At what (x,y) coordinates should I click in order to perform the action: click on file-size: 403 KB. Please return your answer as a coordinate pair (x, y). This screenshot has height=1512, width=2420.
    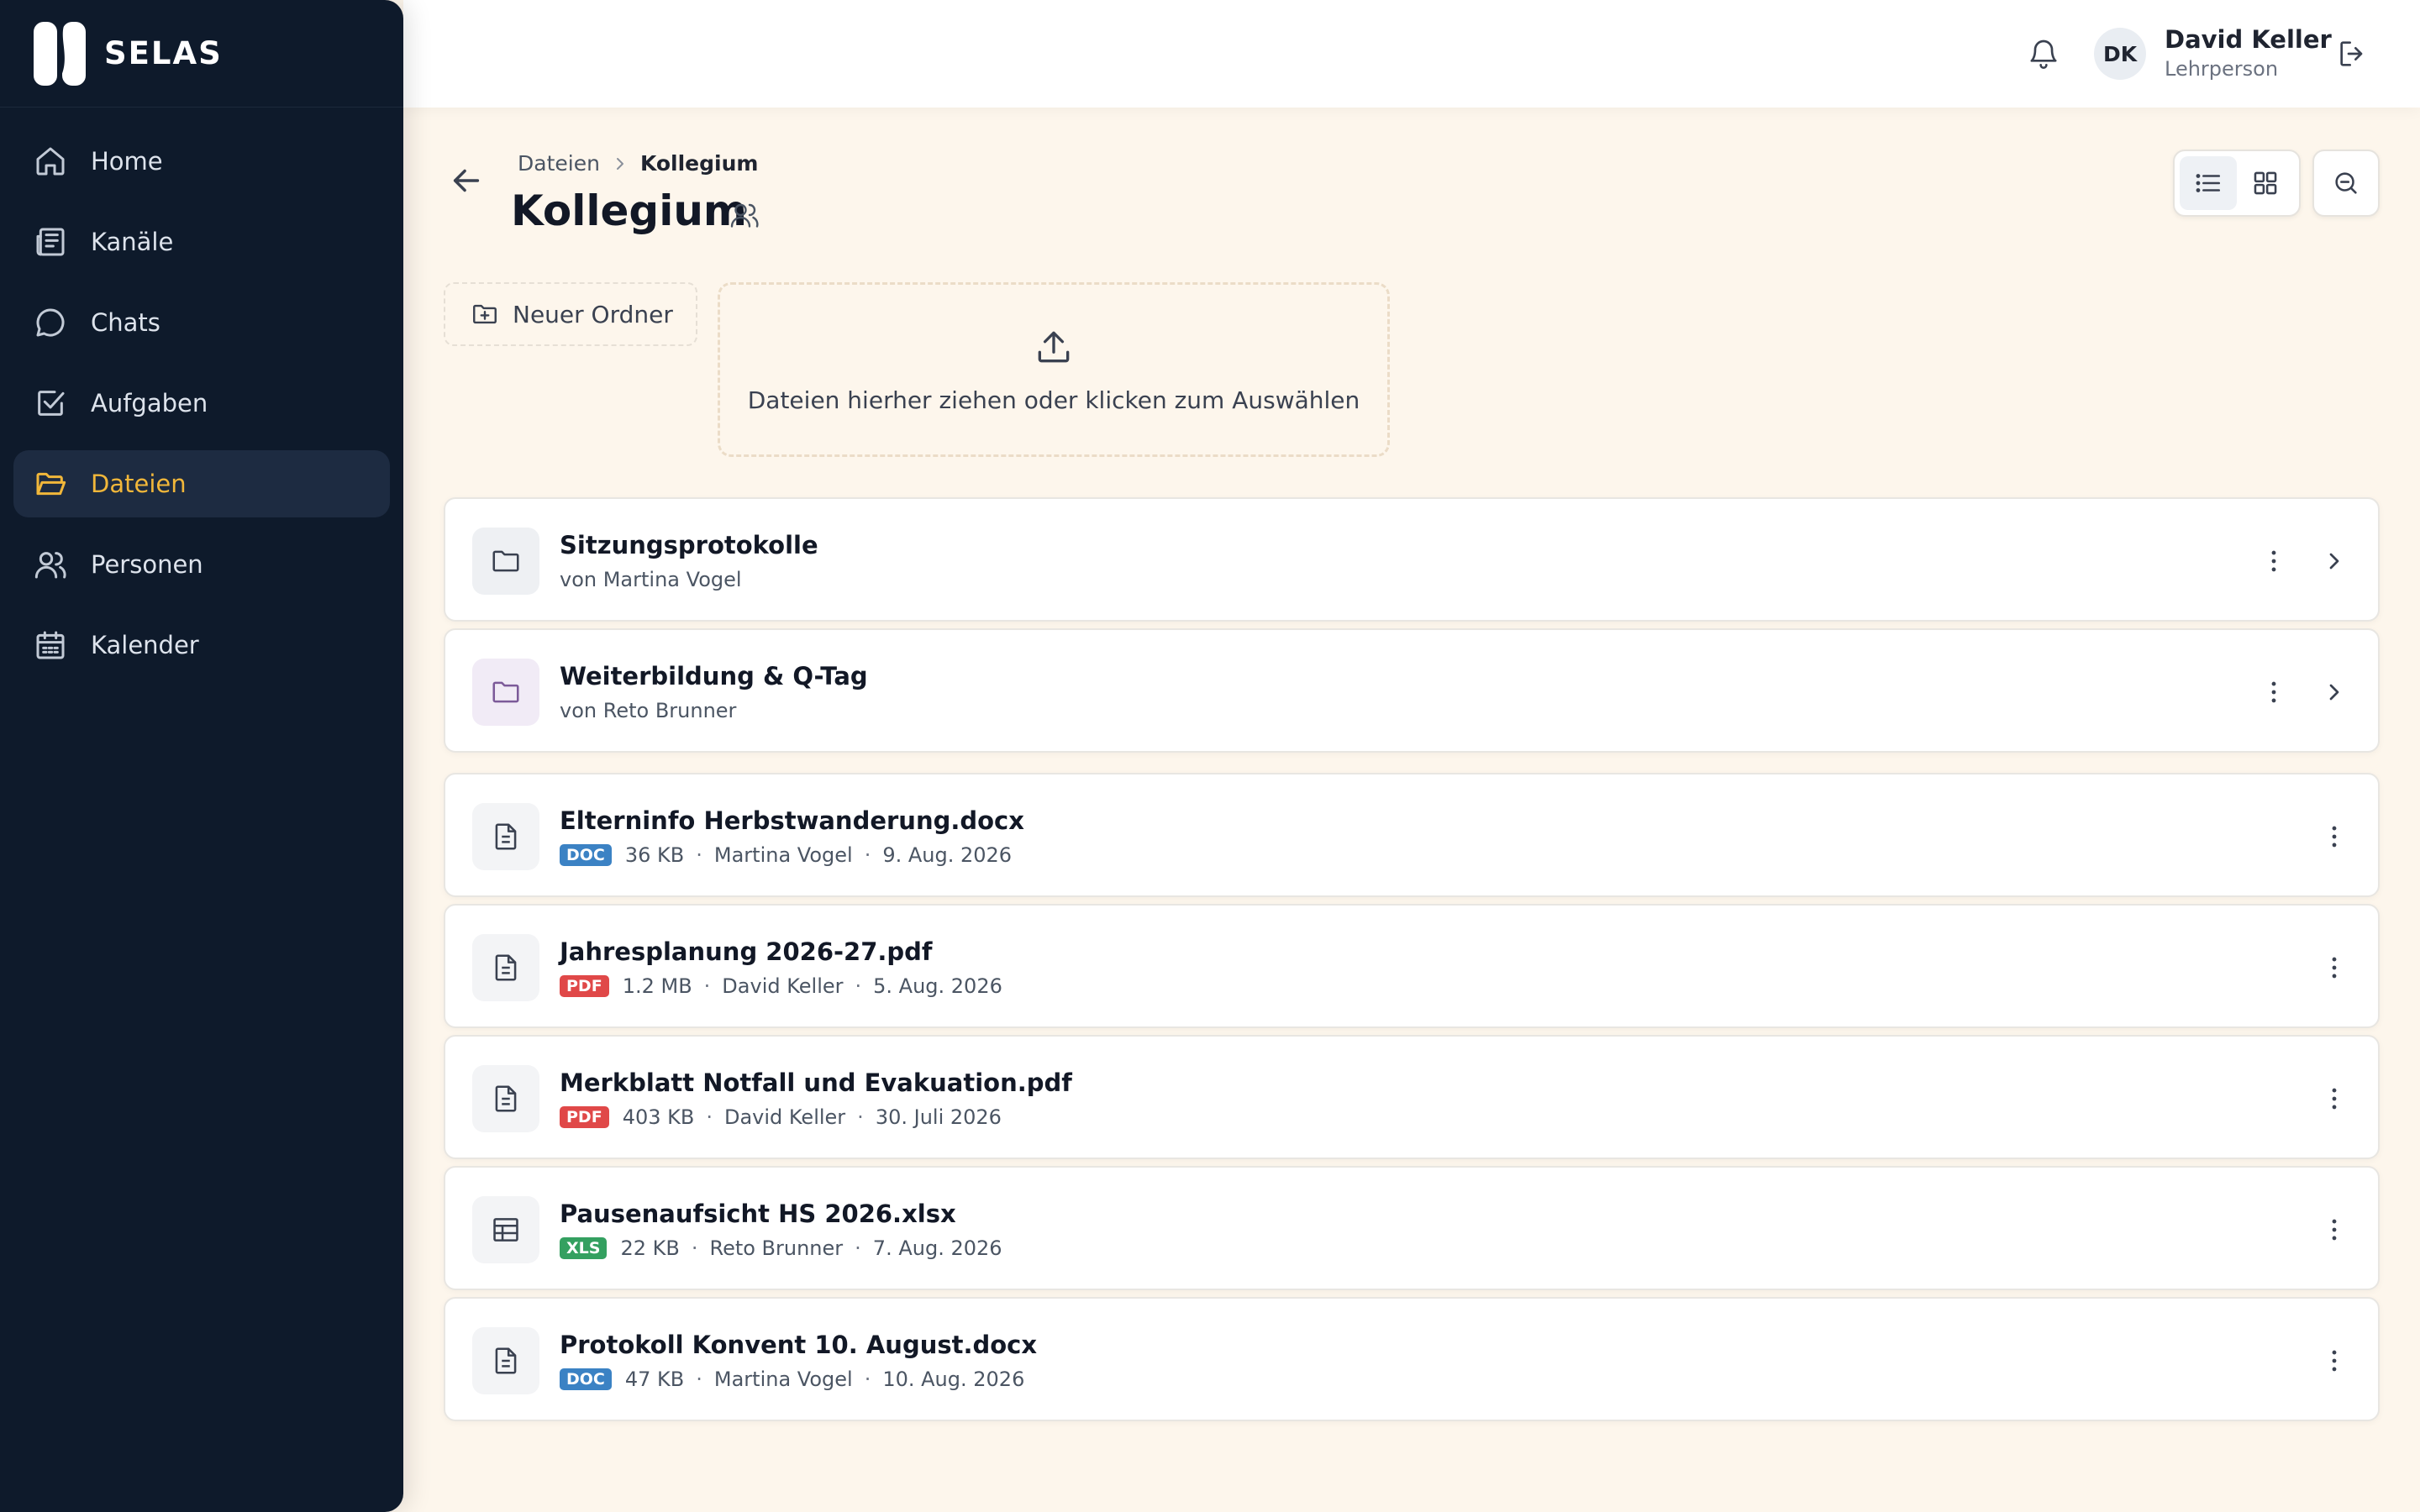
    Looking at the image, I should click on (658, 1117).